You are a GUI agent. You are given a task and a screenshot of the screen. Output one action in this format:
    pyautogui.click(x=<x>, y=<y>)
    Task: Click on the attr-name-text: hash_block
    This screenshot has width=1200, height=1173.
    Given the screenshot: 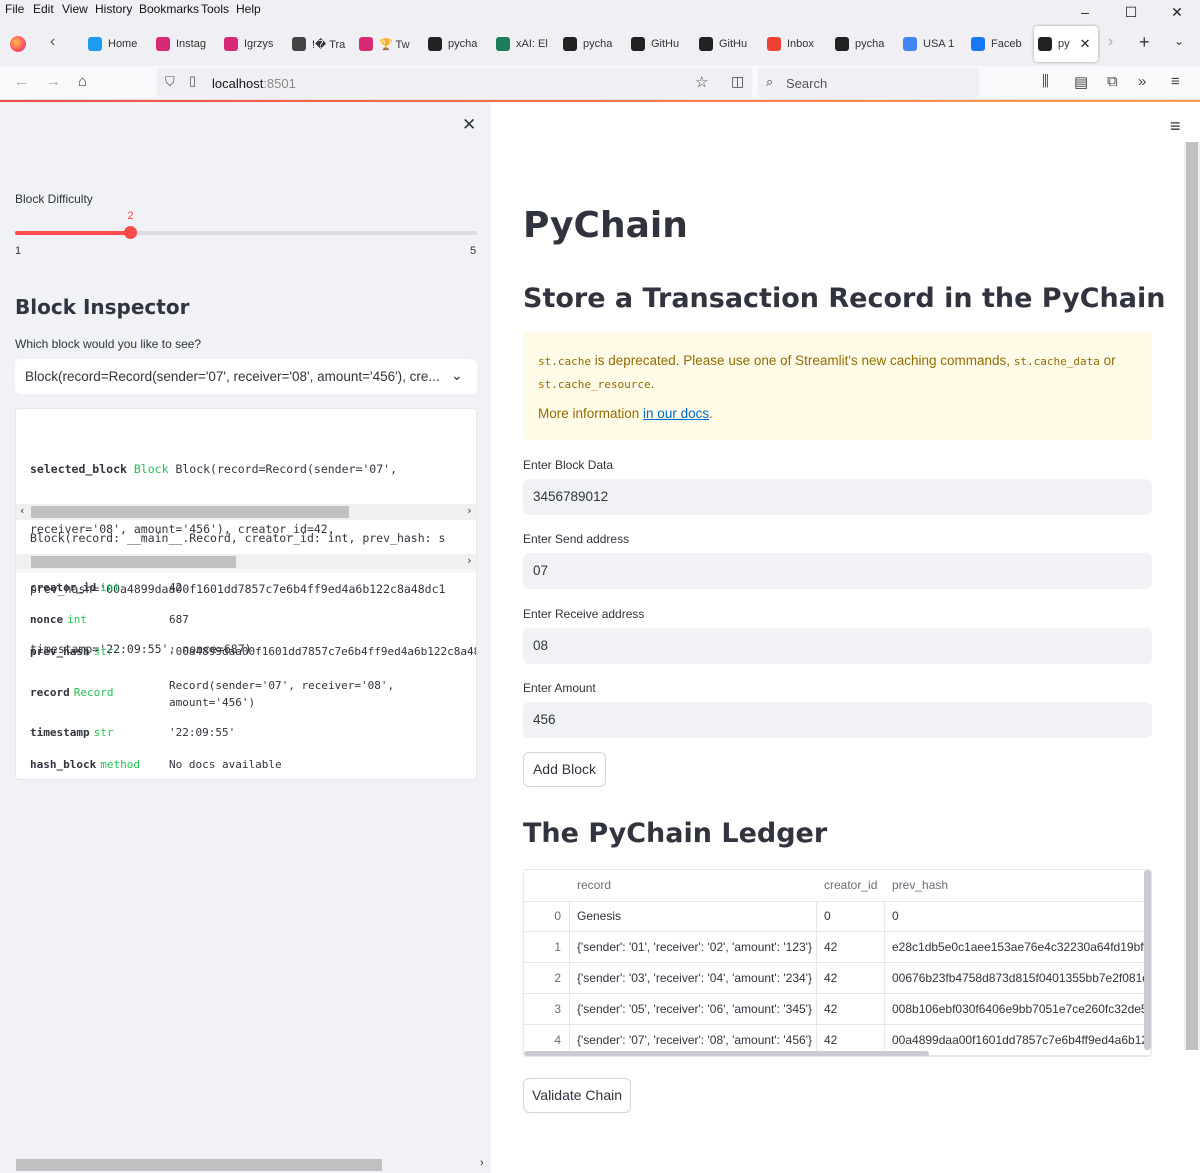 What is the action you would take?
    pyautogui.click(x=63, y=764)
    